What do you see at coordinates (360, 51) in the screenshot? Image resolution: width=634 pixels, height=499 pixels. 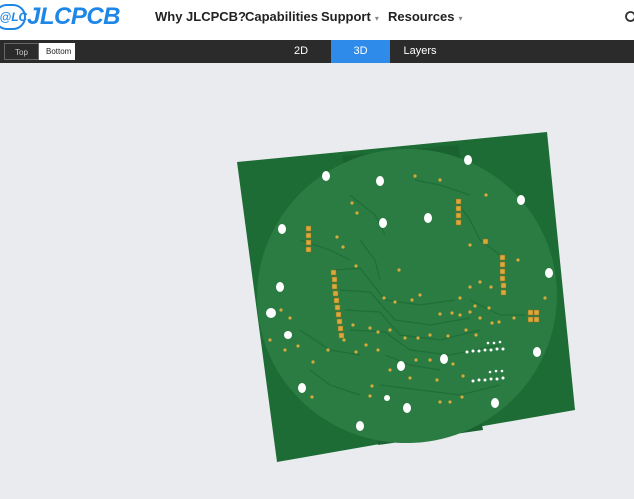 I see `tab-3d: 3D` at bounding box center [360, 51].